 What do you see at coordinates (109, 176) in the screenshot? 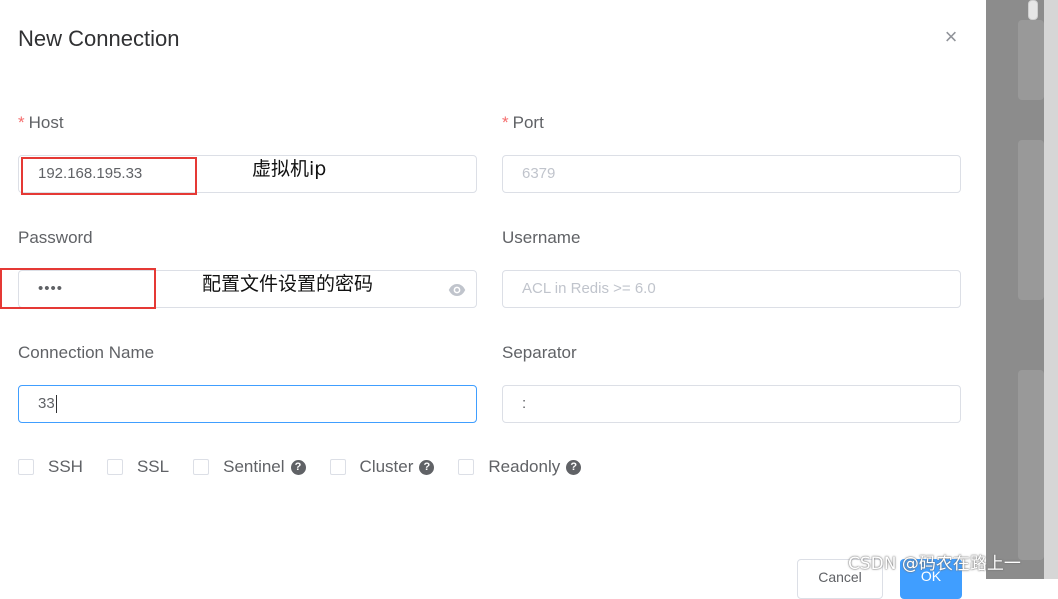
I see `host-annotation-box` at bounding box center [109, 176].